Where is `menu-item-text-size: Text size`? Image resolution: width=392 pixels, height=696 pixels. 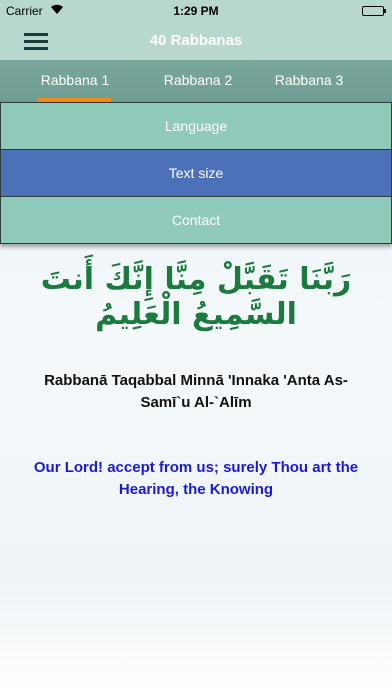 menu-item-text-size: Text size is located at coordinates (196, 173).